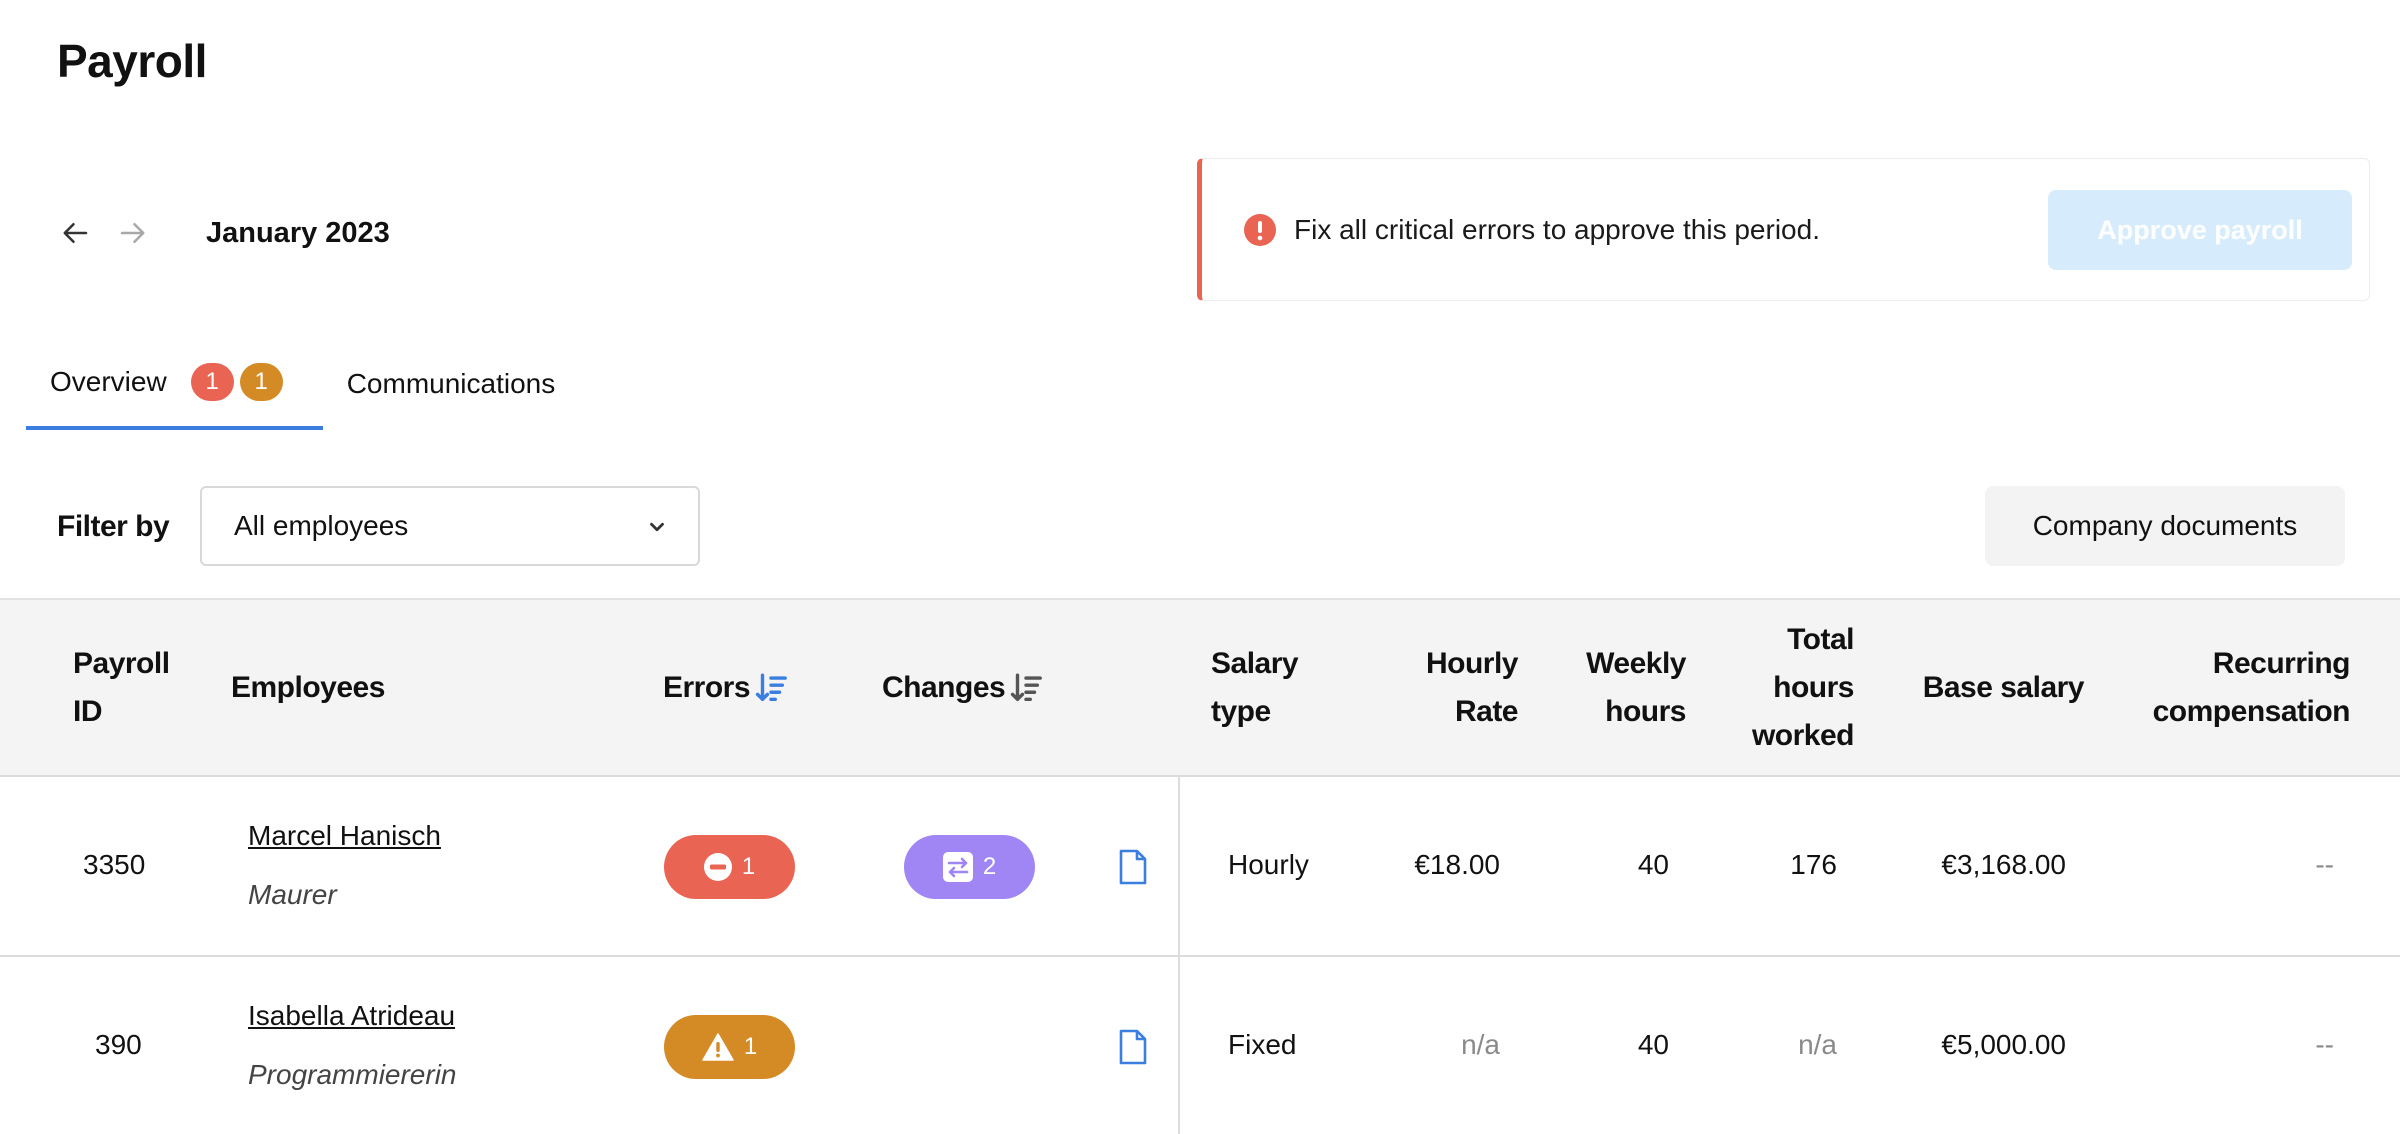 The height and width of the screenshot is (1134, 2400). I want to click on header-salary-type: Salary type, so click(1255, 687).